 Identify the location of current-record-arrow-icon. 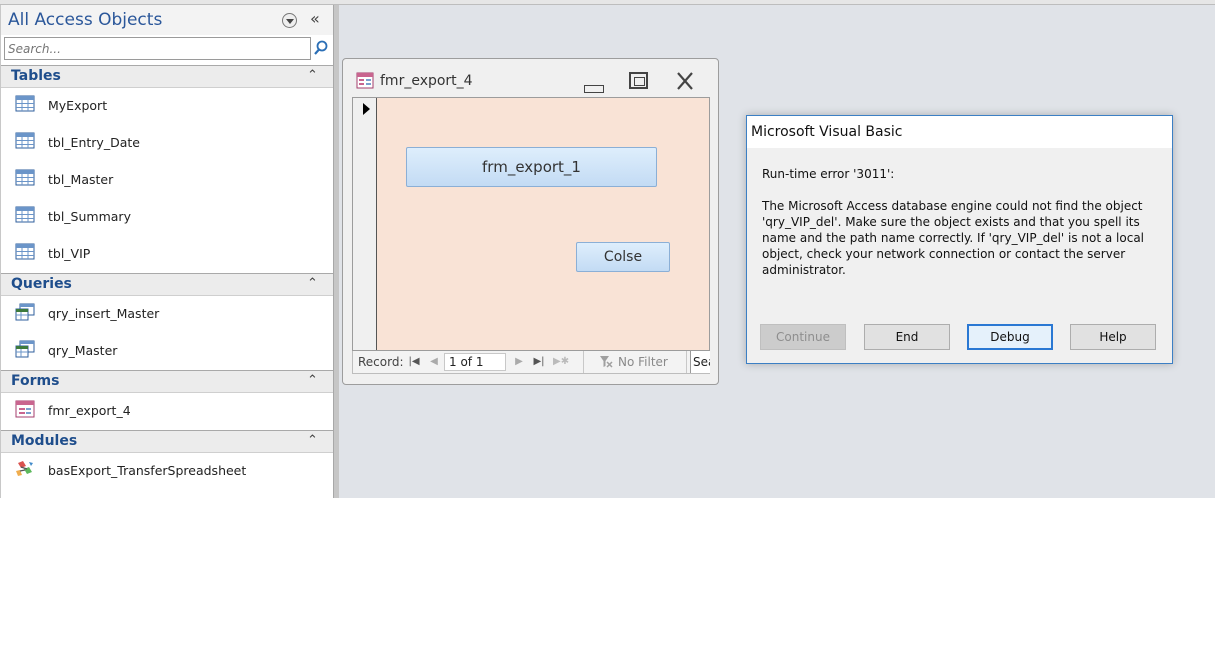
(366, 109).